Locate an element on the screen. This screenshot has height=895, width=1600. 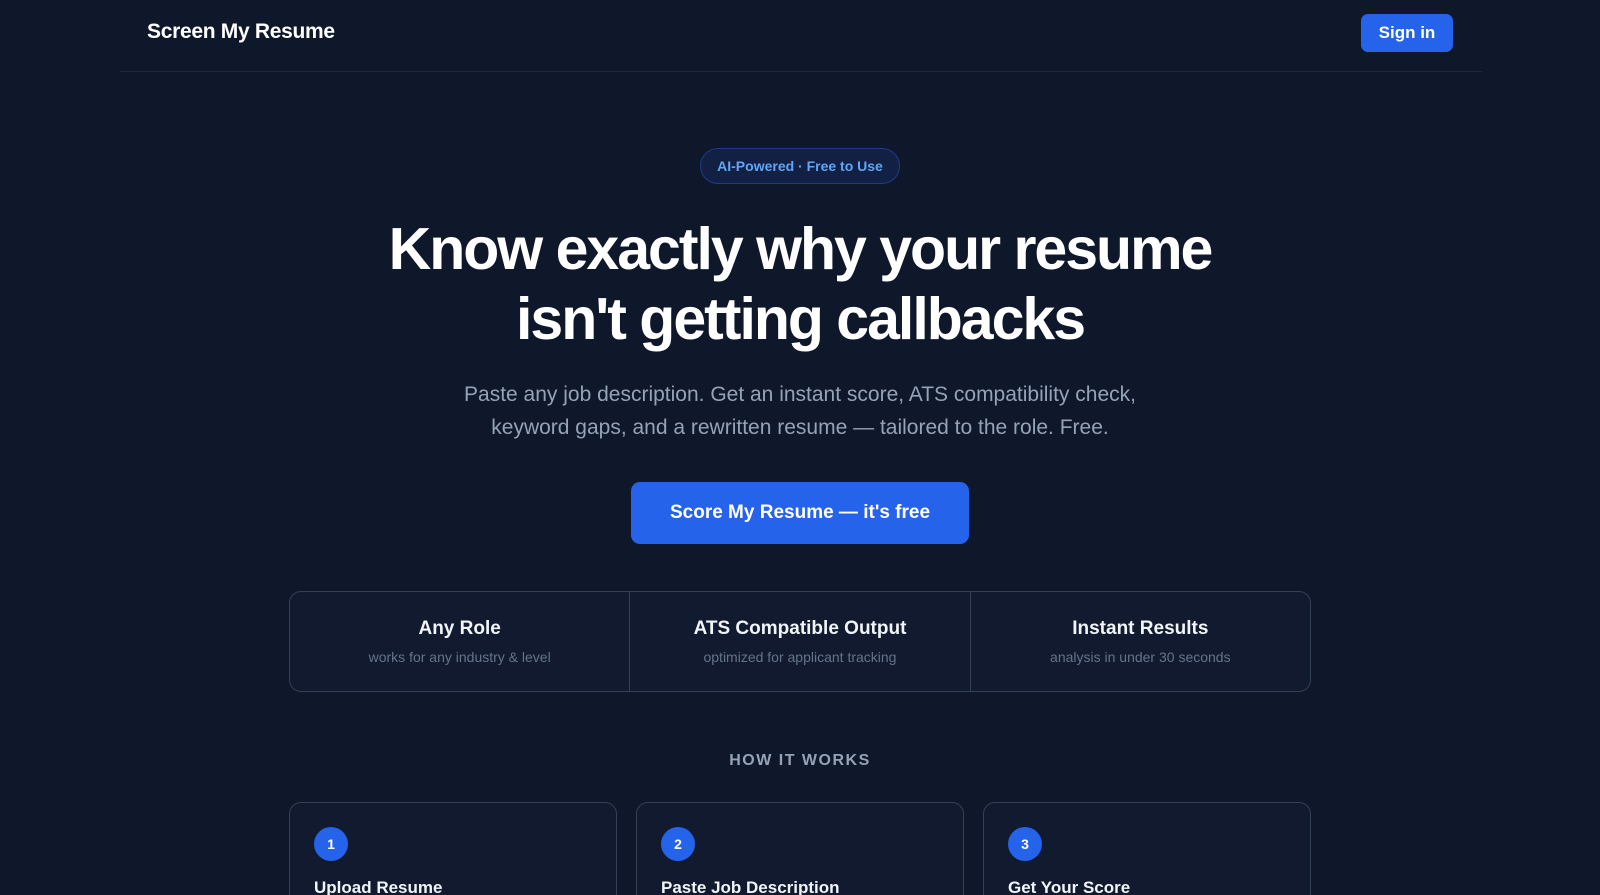
feature-title: ATS Compatible Output is located at coordinates (800, 628).